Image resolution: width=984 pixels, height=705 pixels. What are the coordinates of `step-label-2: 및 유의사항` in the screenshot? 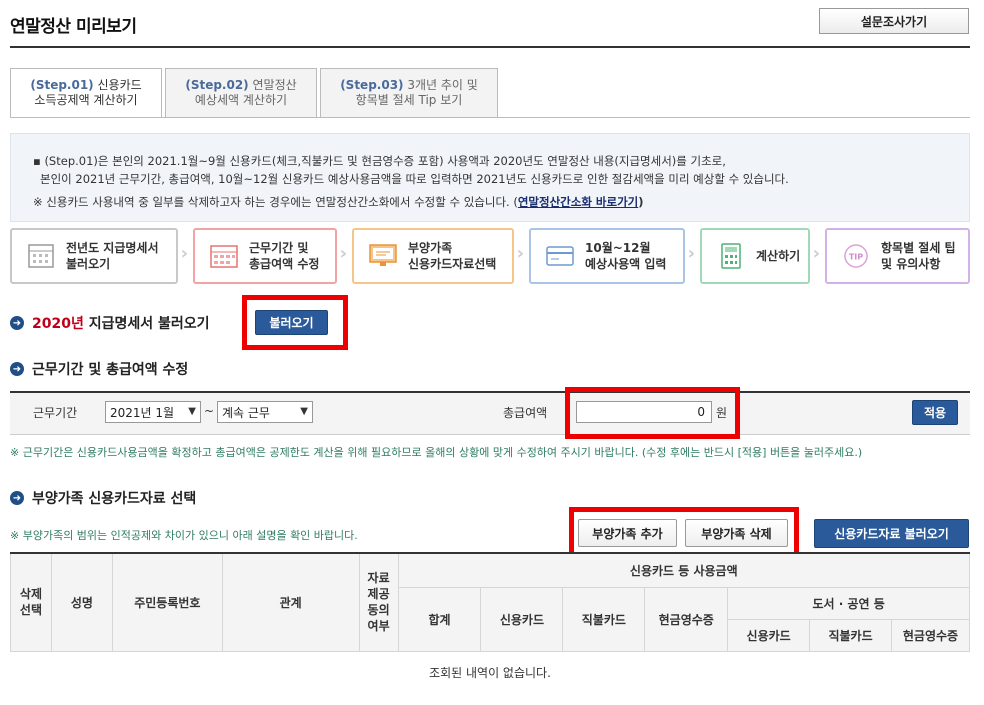 It's located at (911, 264).